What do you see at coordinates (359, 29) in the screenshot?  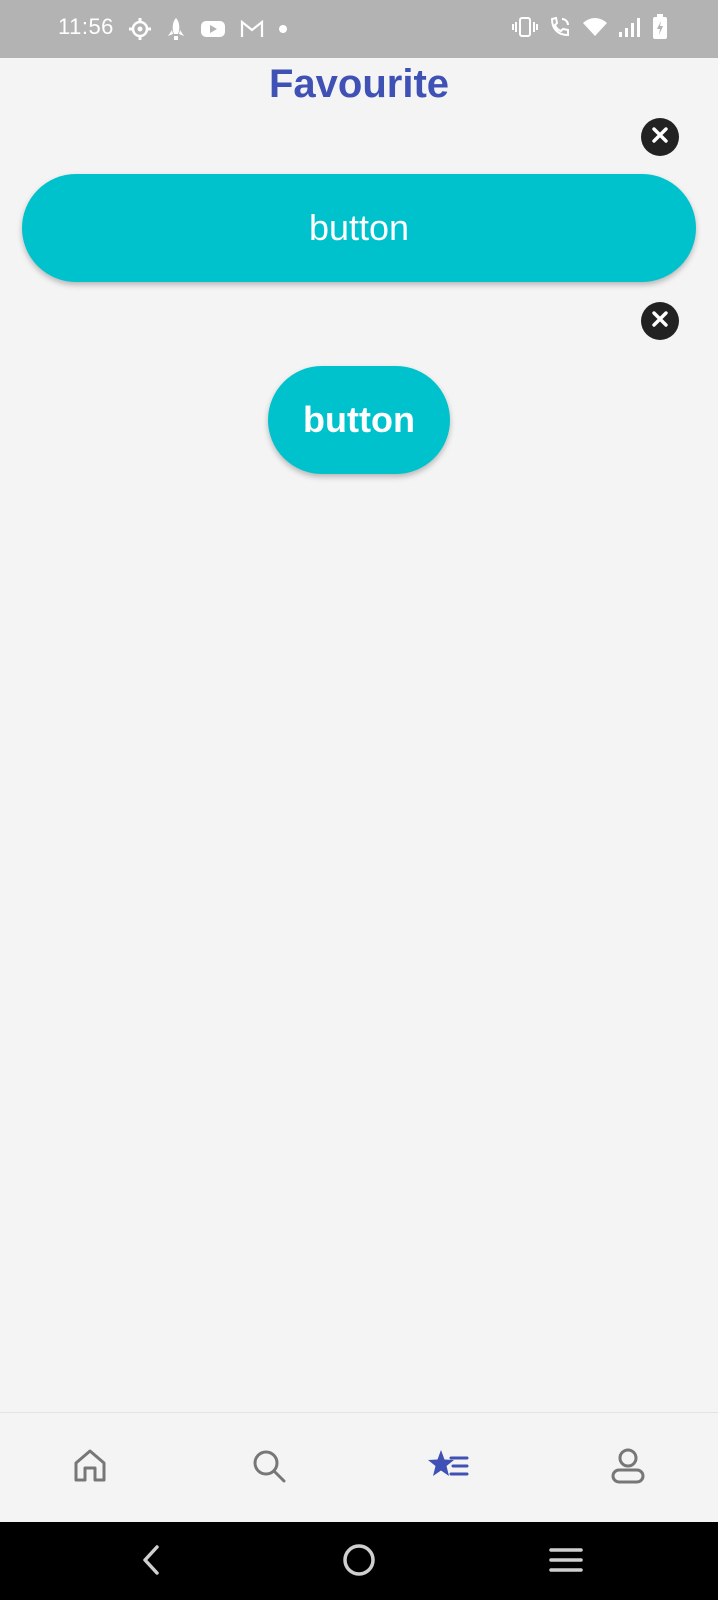 I see `status-bar: 11:56` at bounding box center [359, 29].